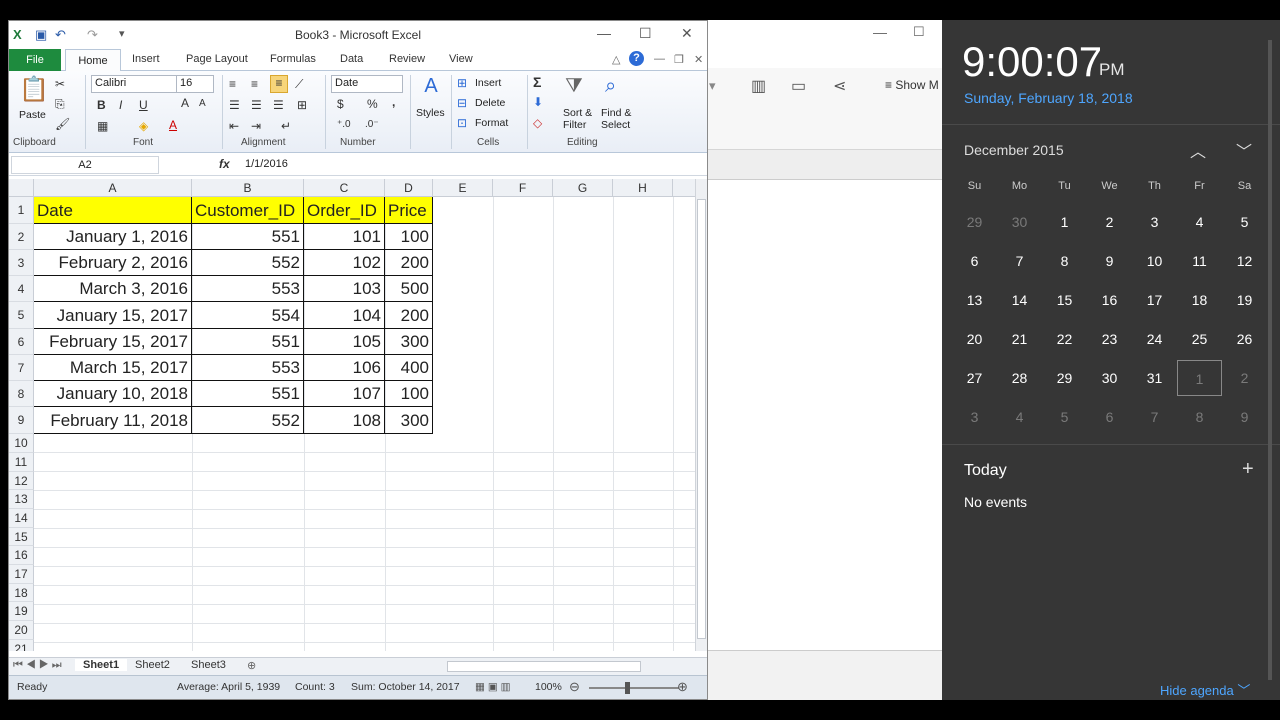 This screenshot has height=720, width=1280. What do you see at coordinates (101, 105) in the screenshot?
I see `bold-icon: B` at bounding box center [101, 105].